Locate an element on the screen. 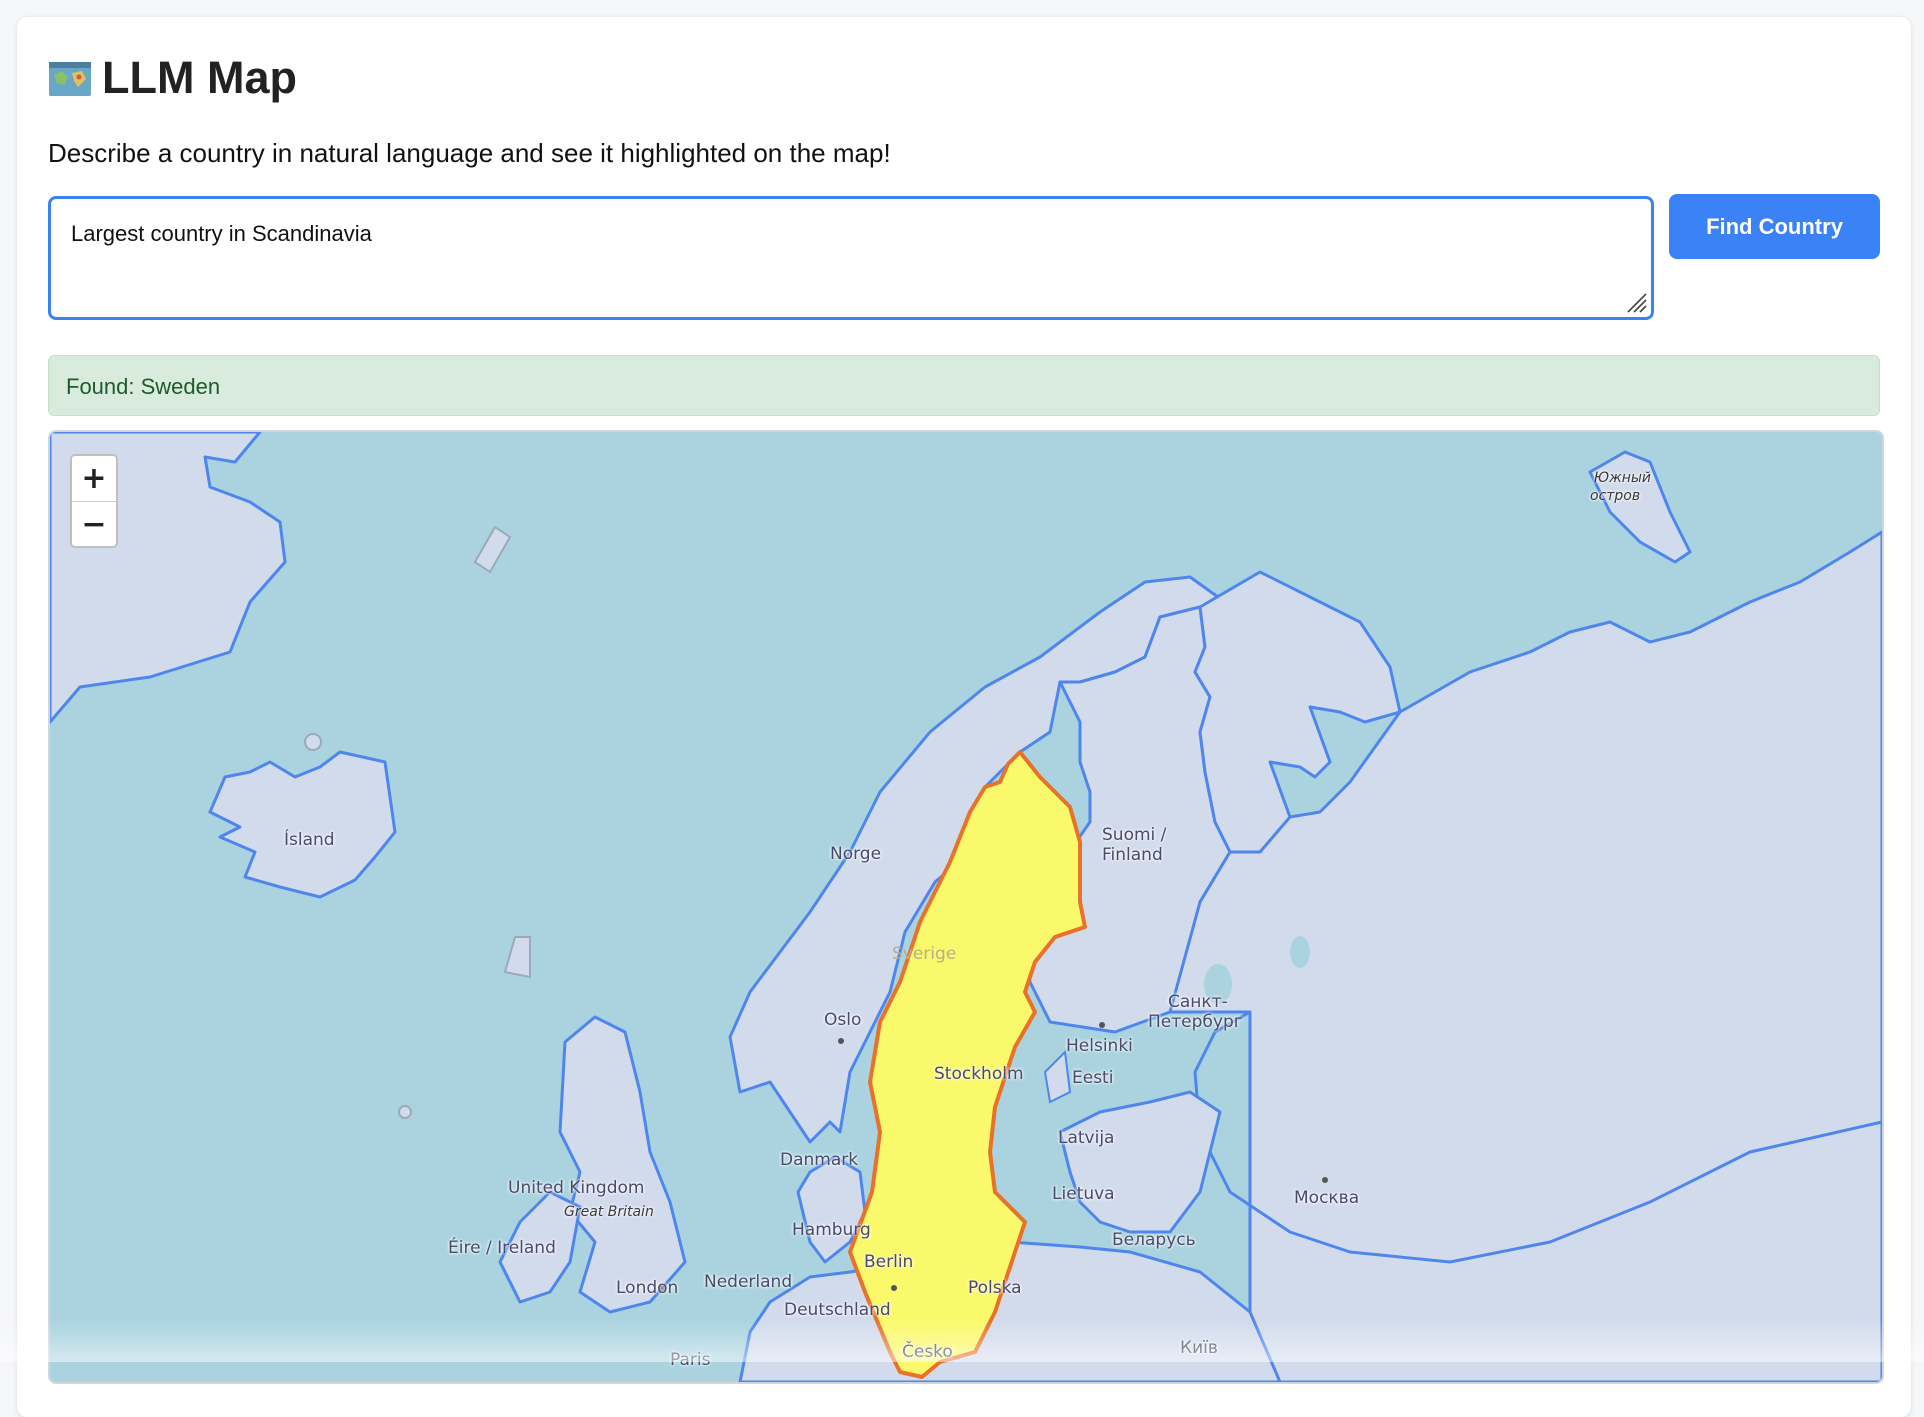 Image resolution: width=1924 pixels, height=1417 pixels. label-norge: Norge is located at coordinates (856, 854).